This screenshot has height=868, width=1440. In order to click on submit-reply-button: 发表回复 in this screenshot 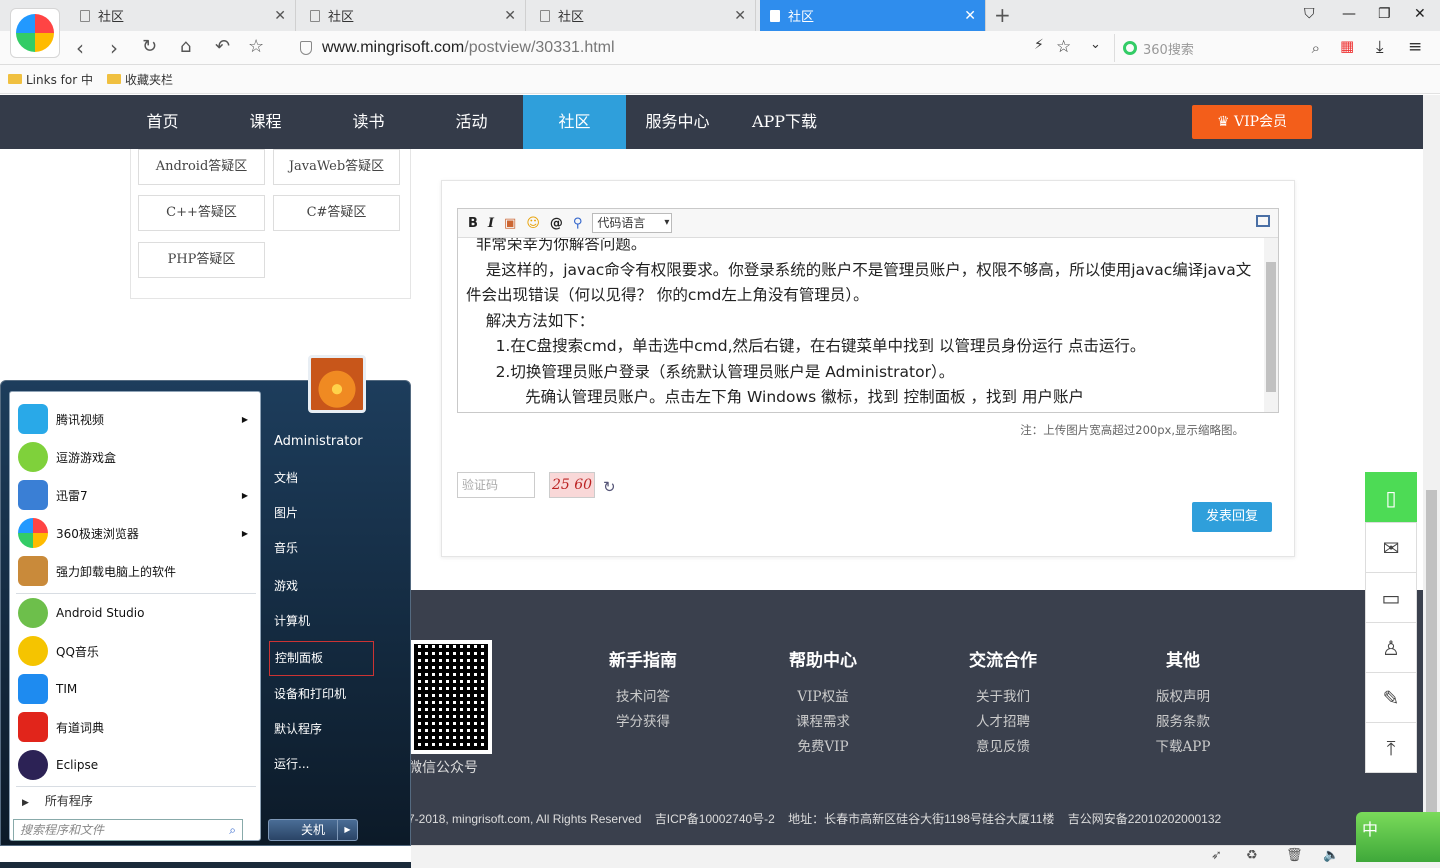, I will do `click(1232, 517)`.